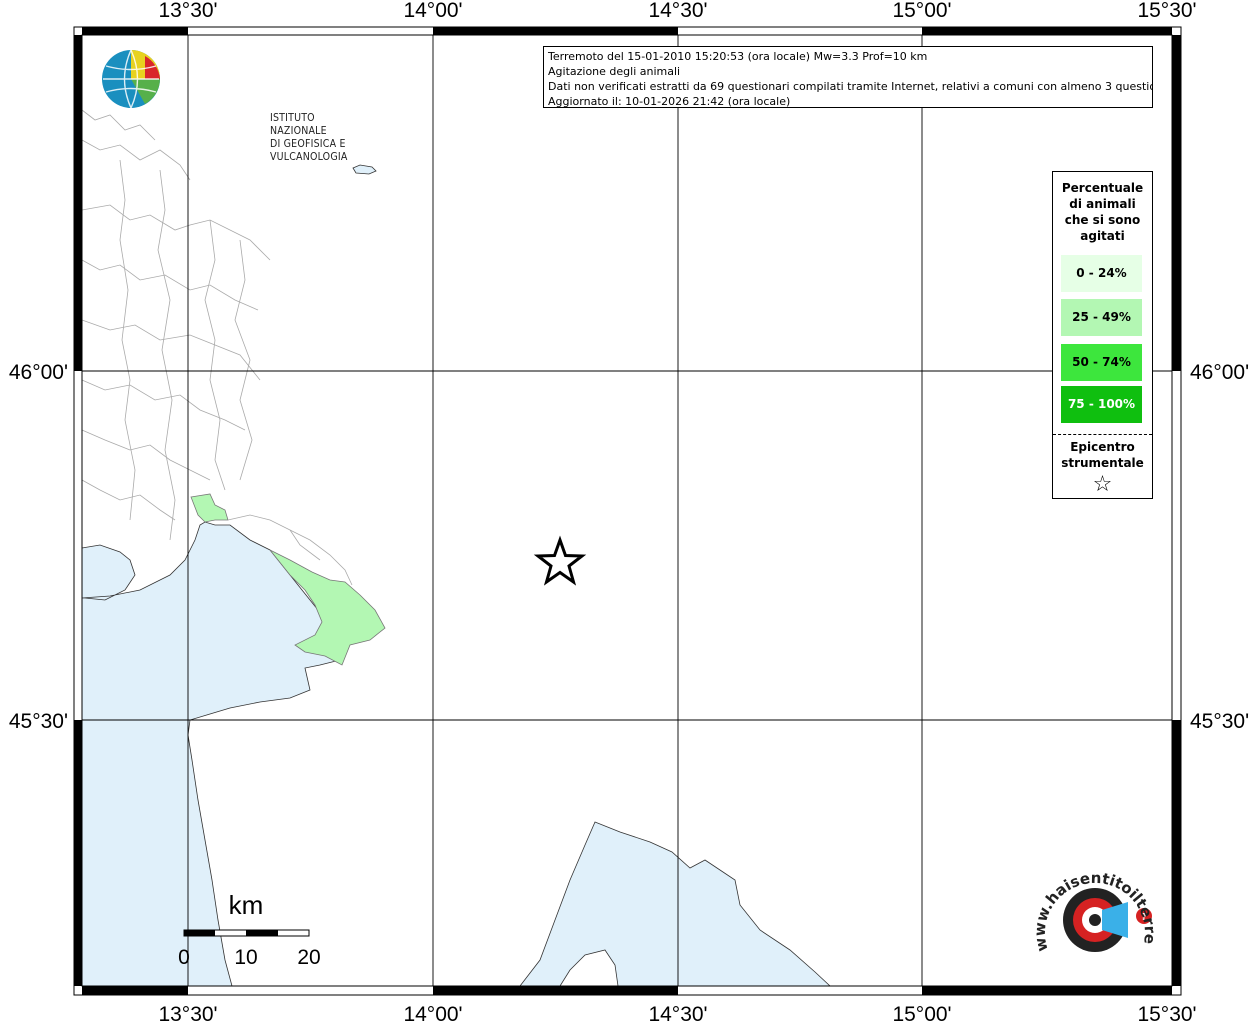  I want to click on lon-label-bottom-1: 13°30', so click(187, 1013).